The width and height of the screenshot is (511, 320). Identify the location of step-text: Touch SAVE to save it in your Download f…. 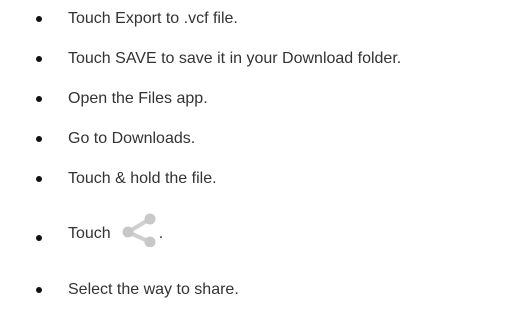
(235, 58).